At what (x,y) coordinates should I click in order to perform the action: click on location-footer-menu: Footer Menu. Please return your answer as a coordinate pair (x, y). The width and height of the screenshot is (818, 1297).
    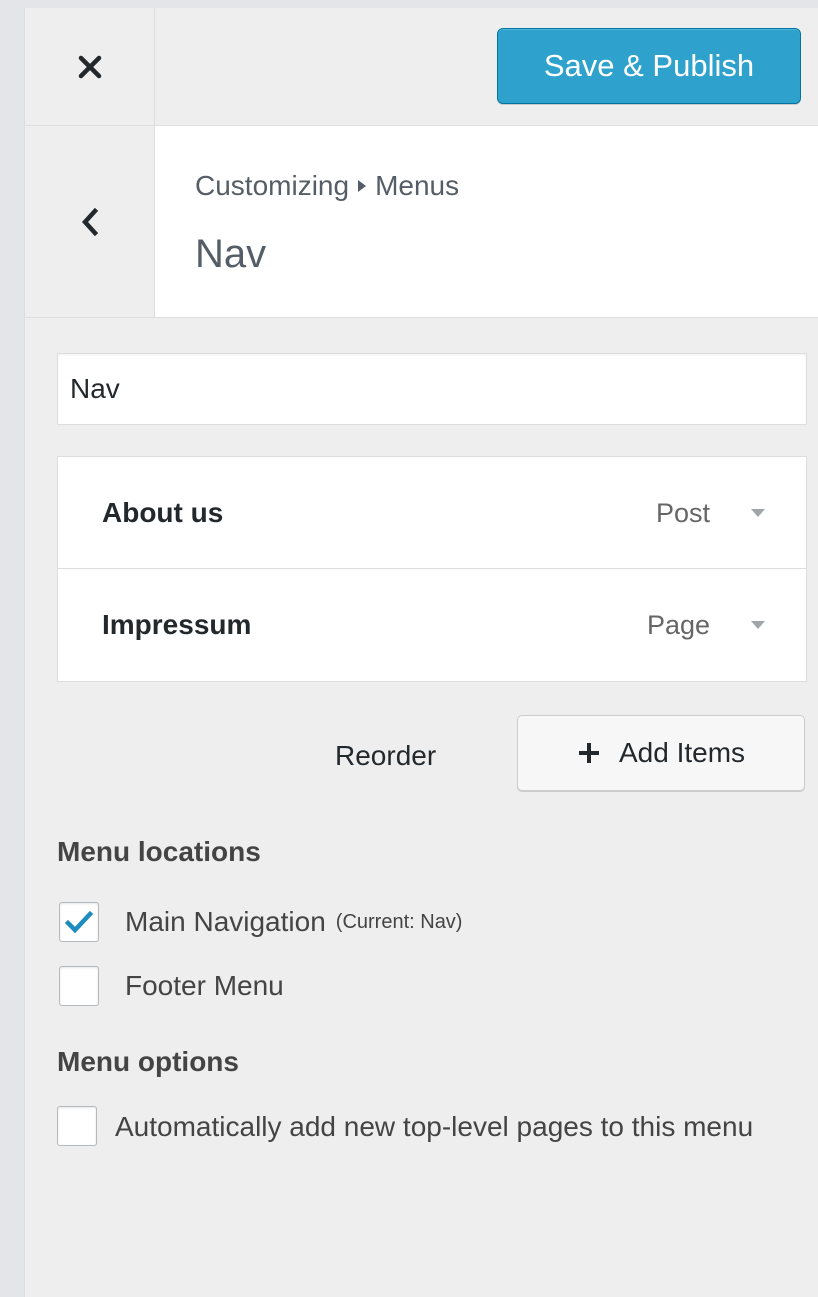
    Looking at the image, I should click on (171, 986).